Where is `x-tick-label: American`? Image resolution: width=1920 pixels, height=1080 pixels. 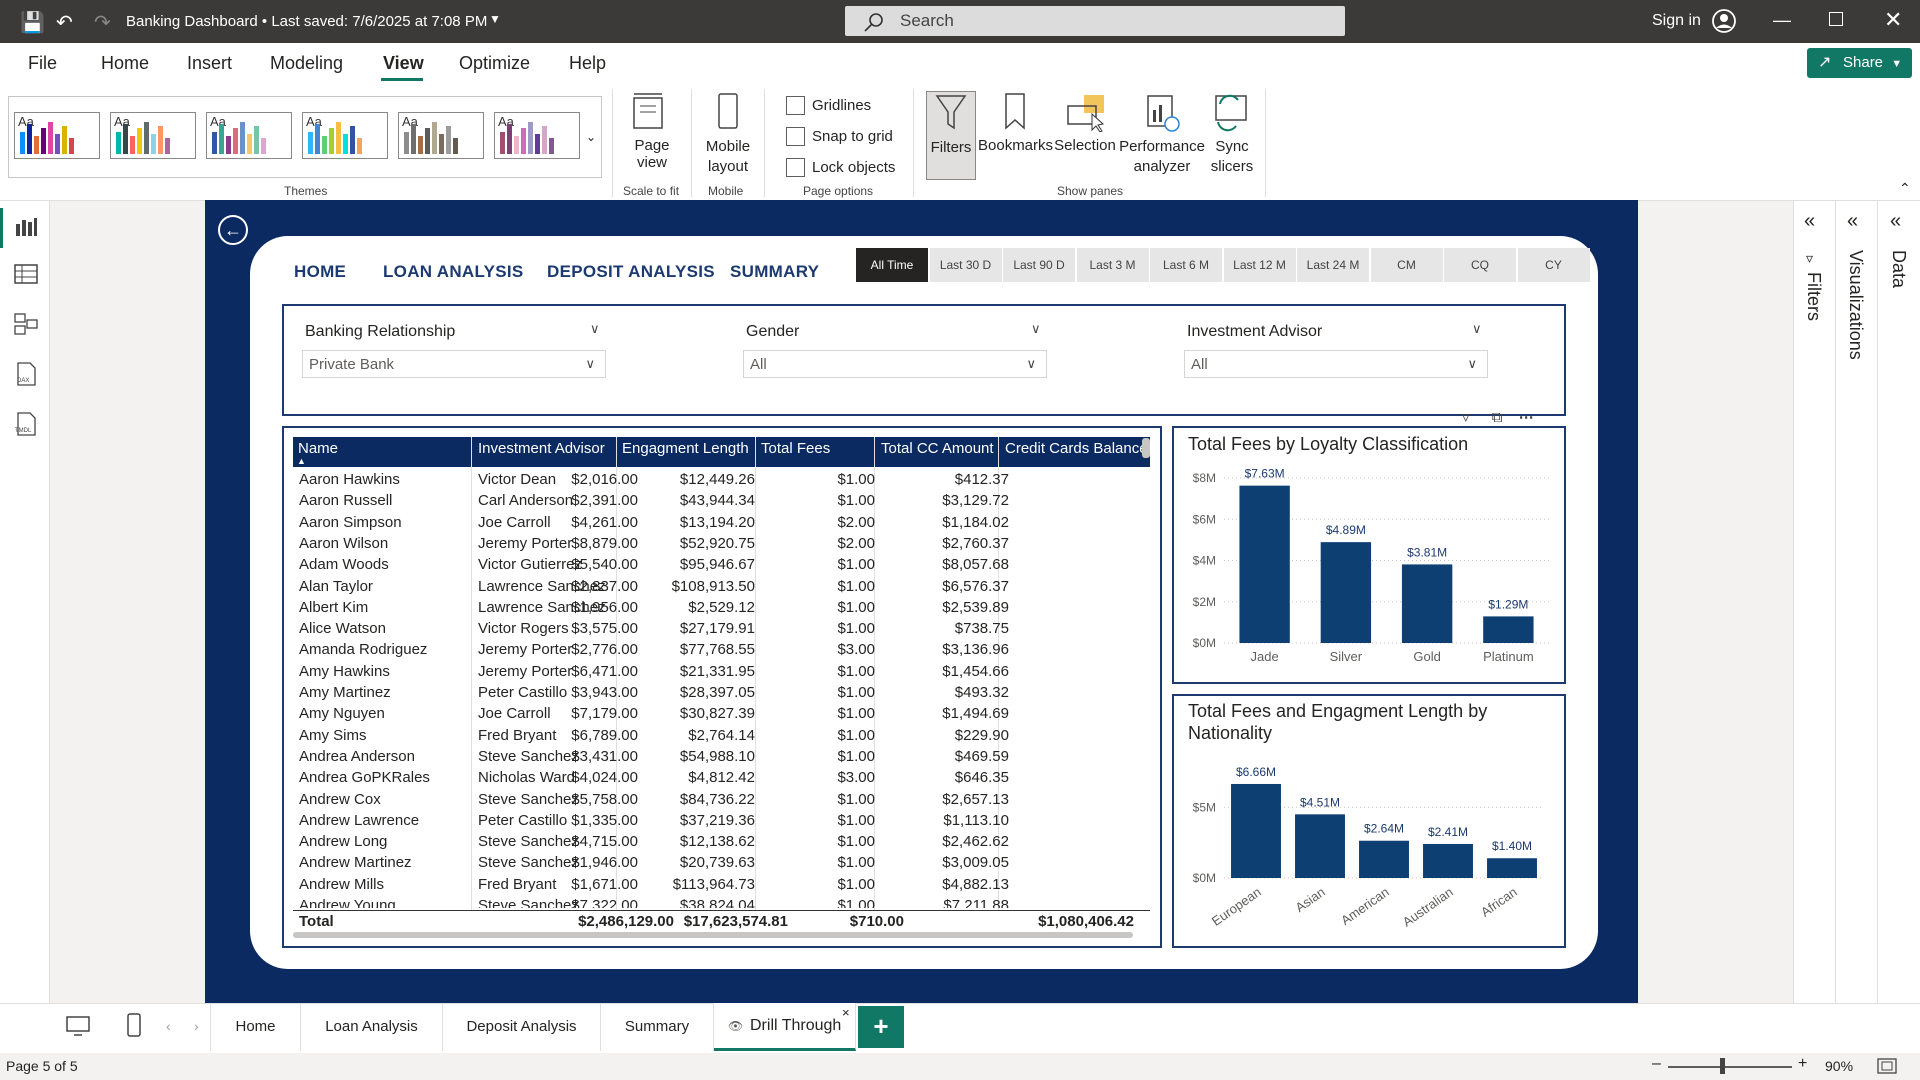 x-tick-label: American is located at coordinates (1365, 906).